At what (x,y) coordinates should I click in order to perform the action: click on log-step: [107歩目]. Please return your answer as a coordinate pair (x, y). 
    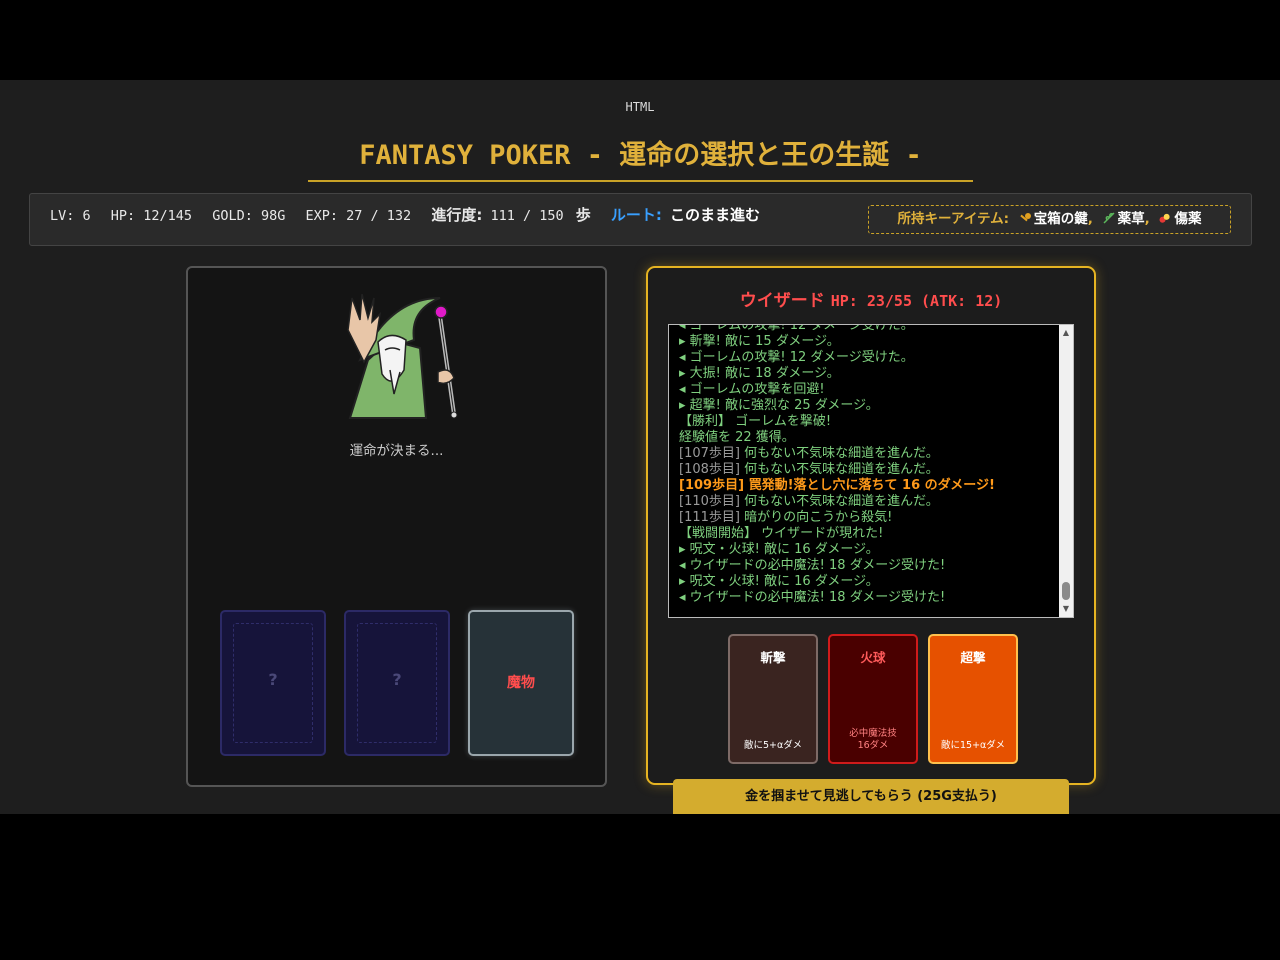
    Looking at the image, I should click on (709, 453).